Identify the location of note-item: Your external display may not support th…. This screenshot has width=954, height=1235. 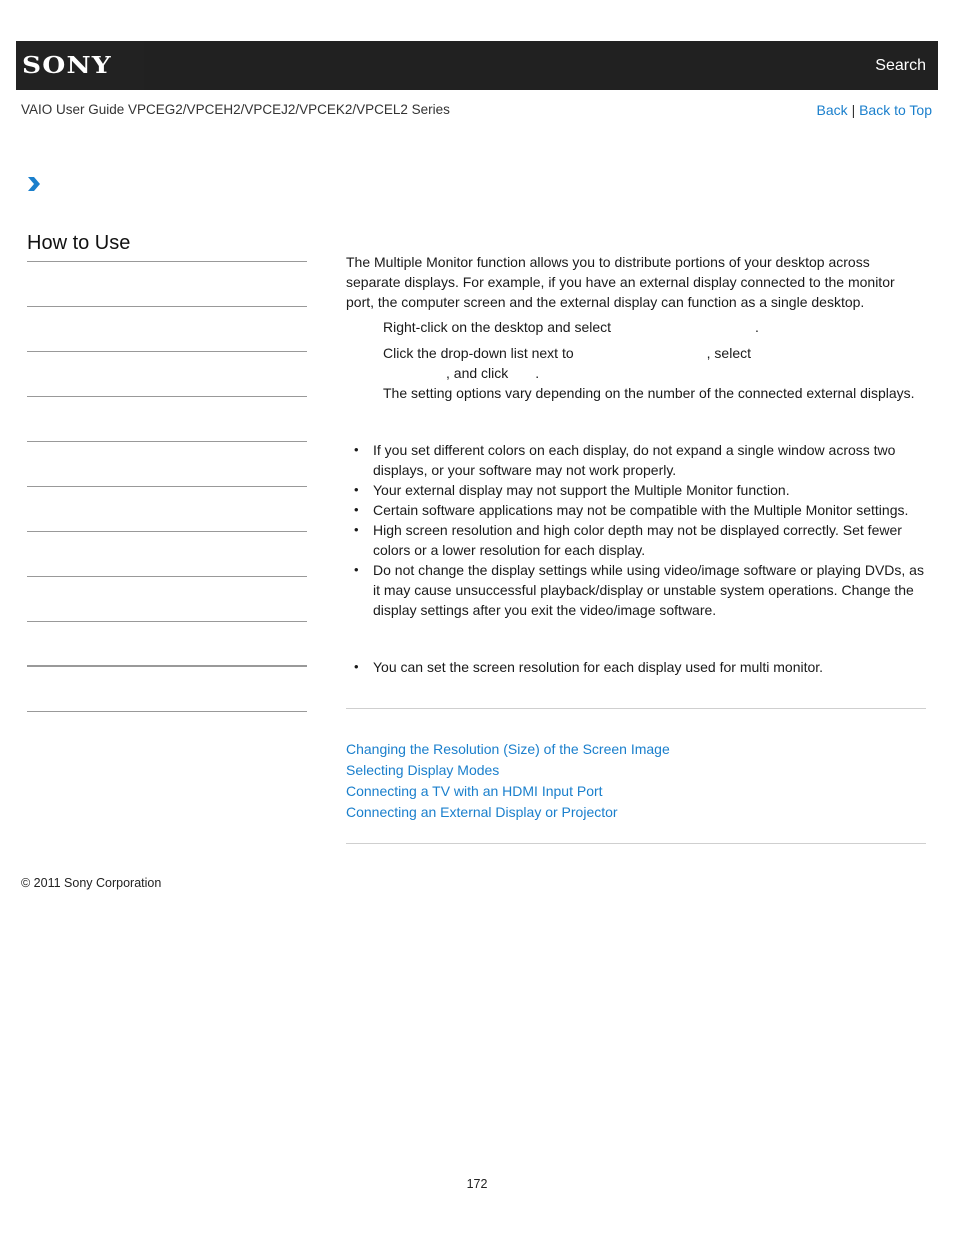
(636, 490).